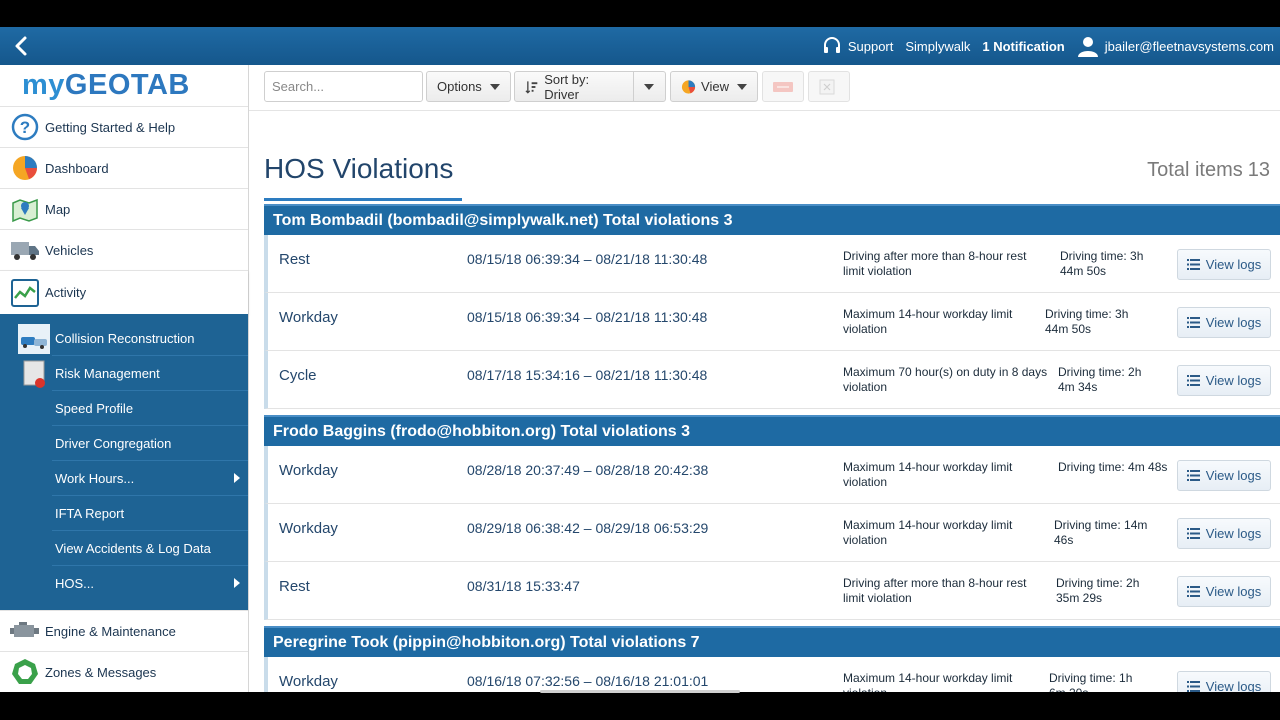 The width and height of the screenshot is (1280, 720). I want to click on sort-direction-button, so click(649, 86).